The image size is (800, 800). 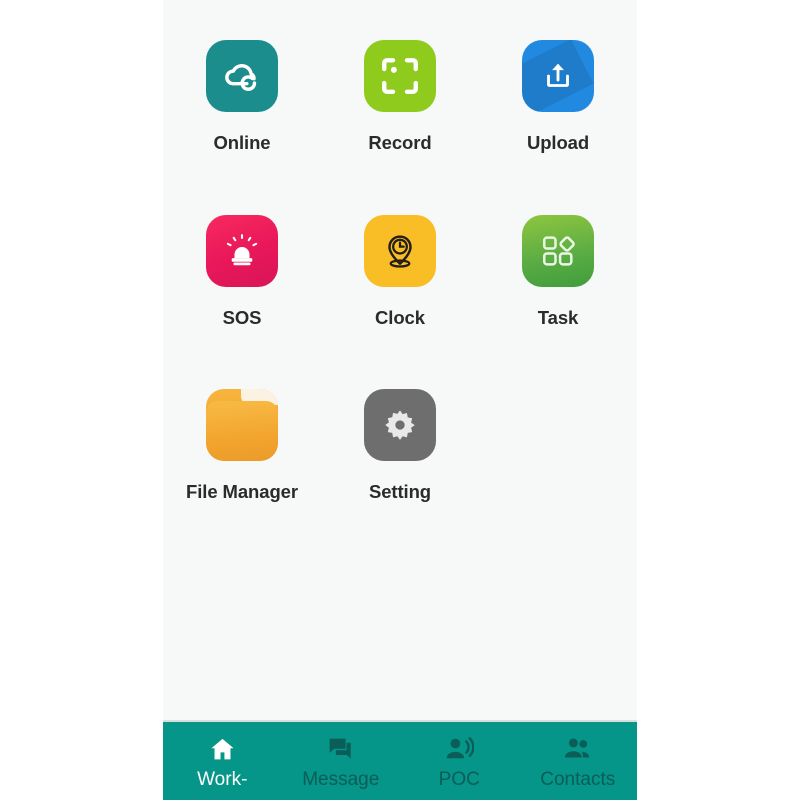 What do you see at coordinates (400, 76) in the screenshot?
I see `scan-frame-icon` at bounding box center [400, 76].